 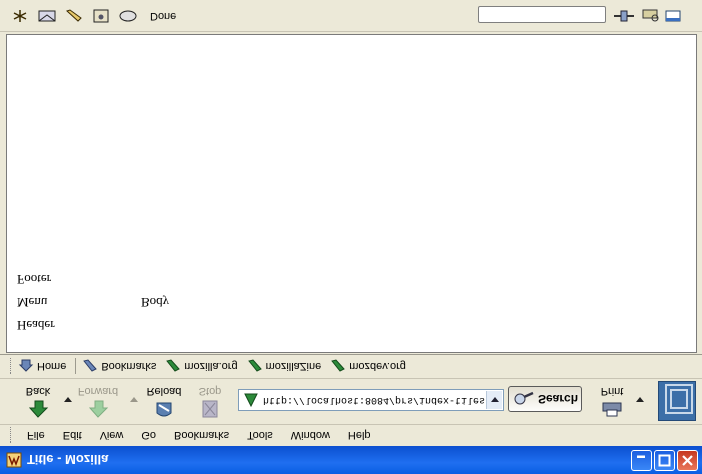 I want to click on reload-button: Reload, so click(x=164, y=401).